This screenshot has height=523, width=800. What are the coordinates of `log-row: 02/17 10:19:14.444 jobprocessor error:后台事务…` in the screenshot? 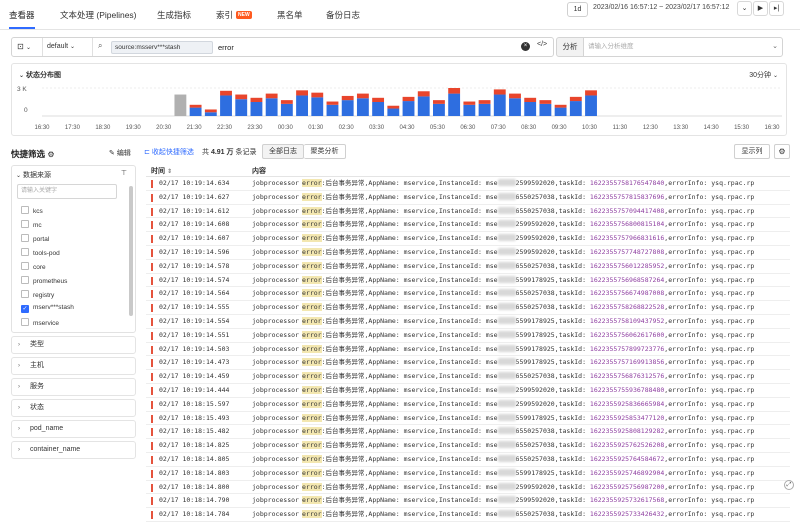 It's located at (468, 391).